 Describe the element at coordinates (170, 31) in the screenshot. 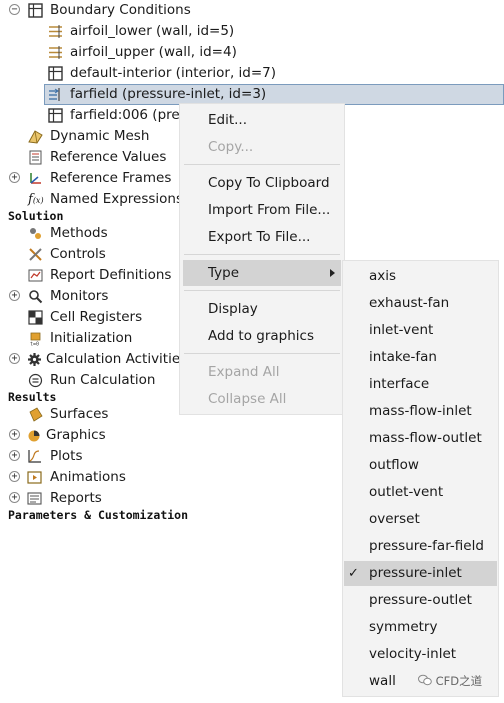

I see `tree-item-airfoil-lower: airfoil_lower (wall, id=5)` at that location.